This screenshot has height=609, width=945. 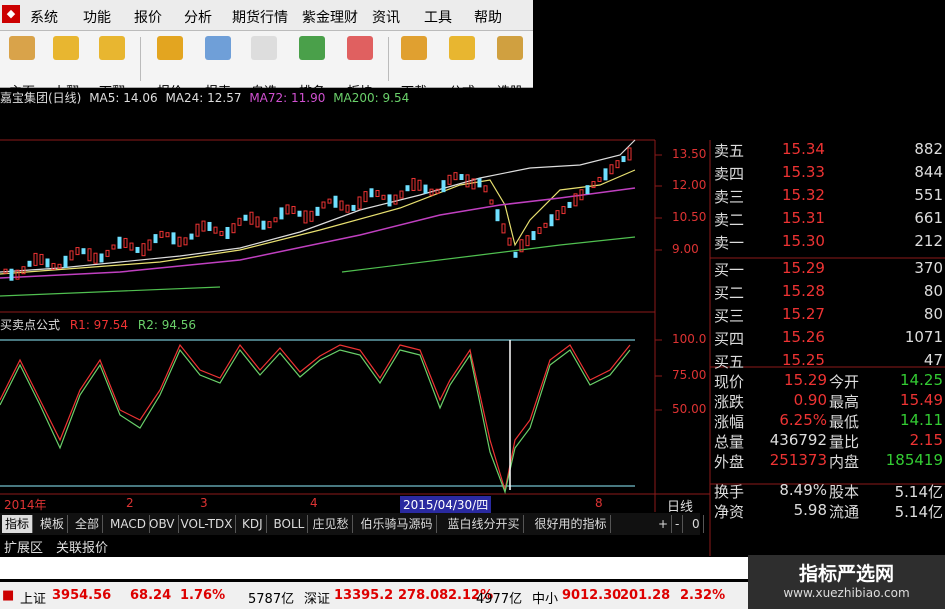 I want to click on orderbook-row: 买三 15.27 80, so click(x=828, y=317).